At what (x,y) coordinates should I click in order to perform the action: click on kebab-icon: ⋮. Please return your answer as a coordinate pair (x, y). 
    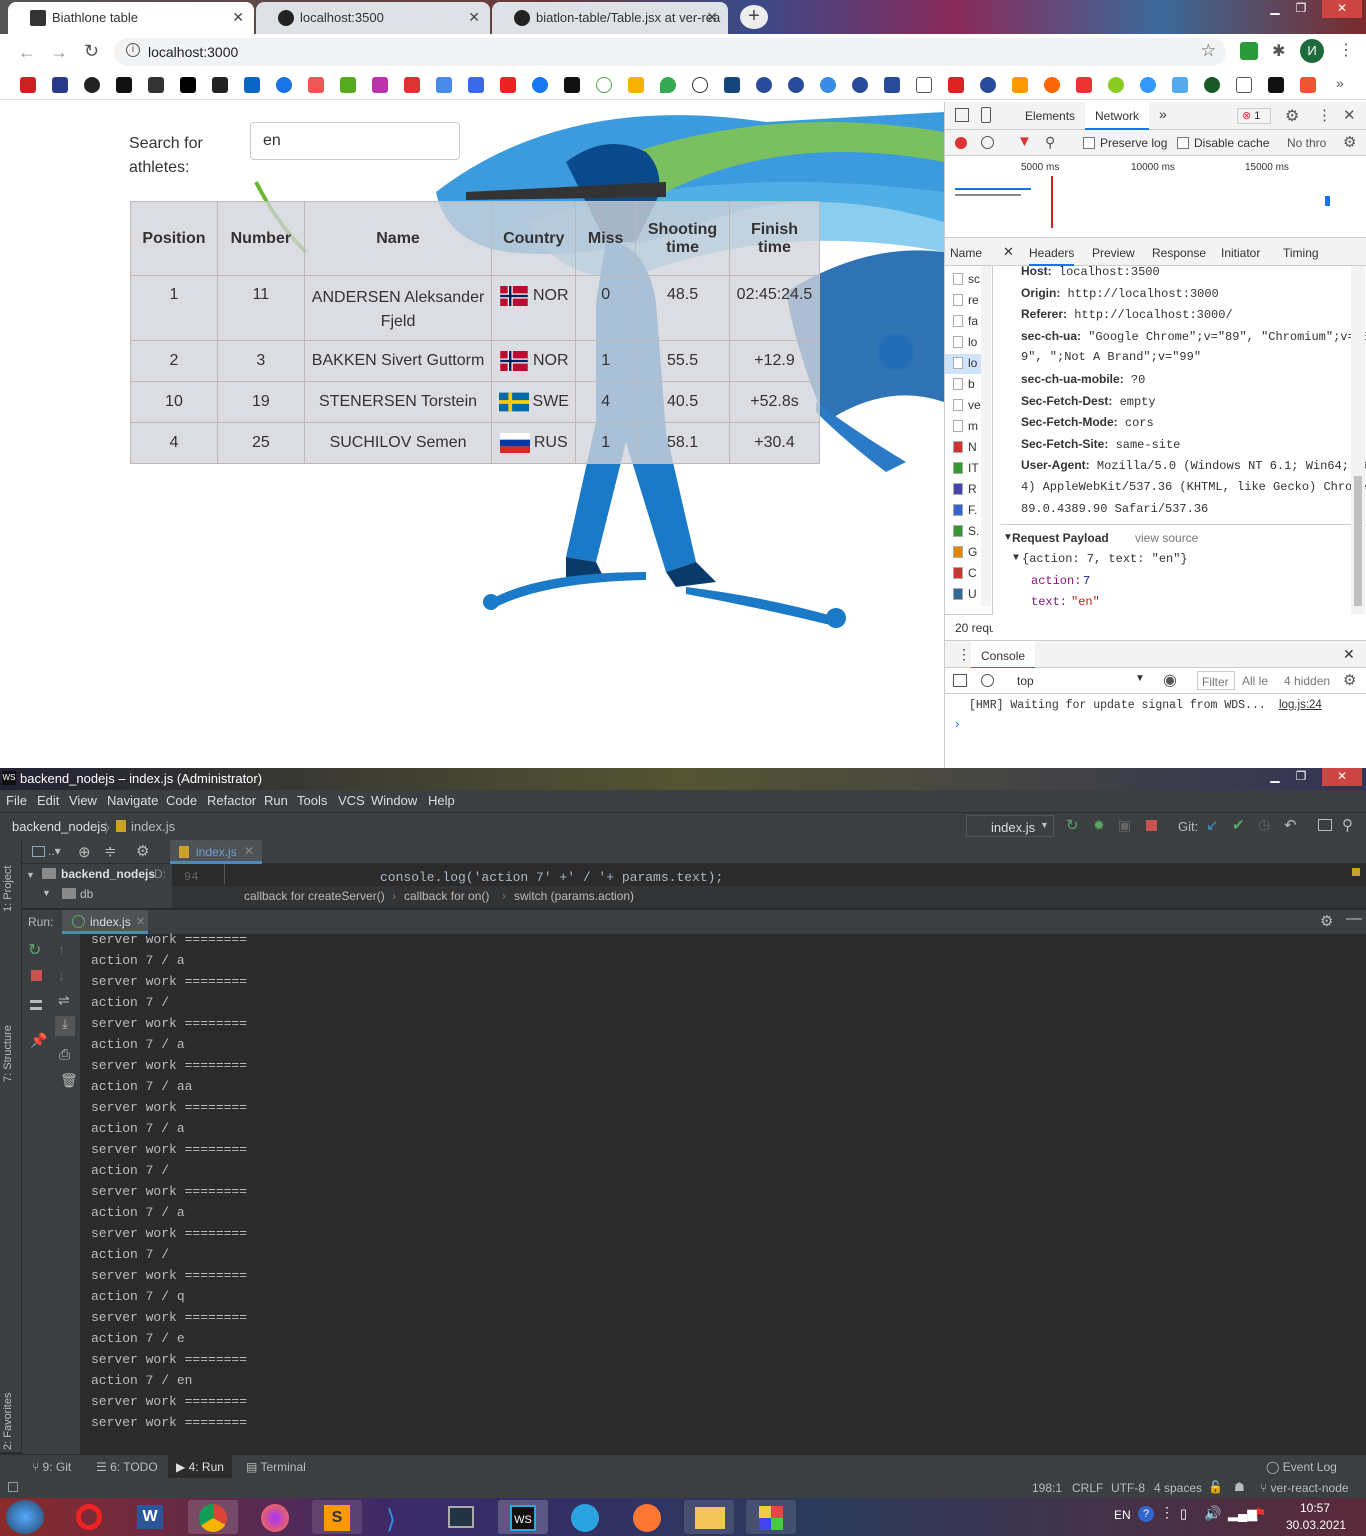
    Looking at the image, I should click on (1324, 115).